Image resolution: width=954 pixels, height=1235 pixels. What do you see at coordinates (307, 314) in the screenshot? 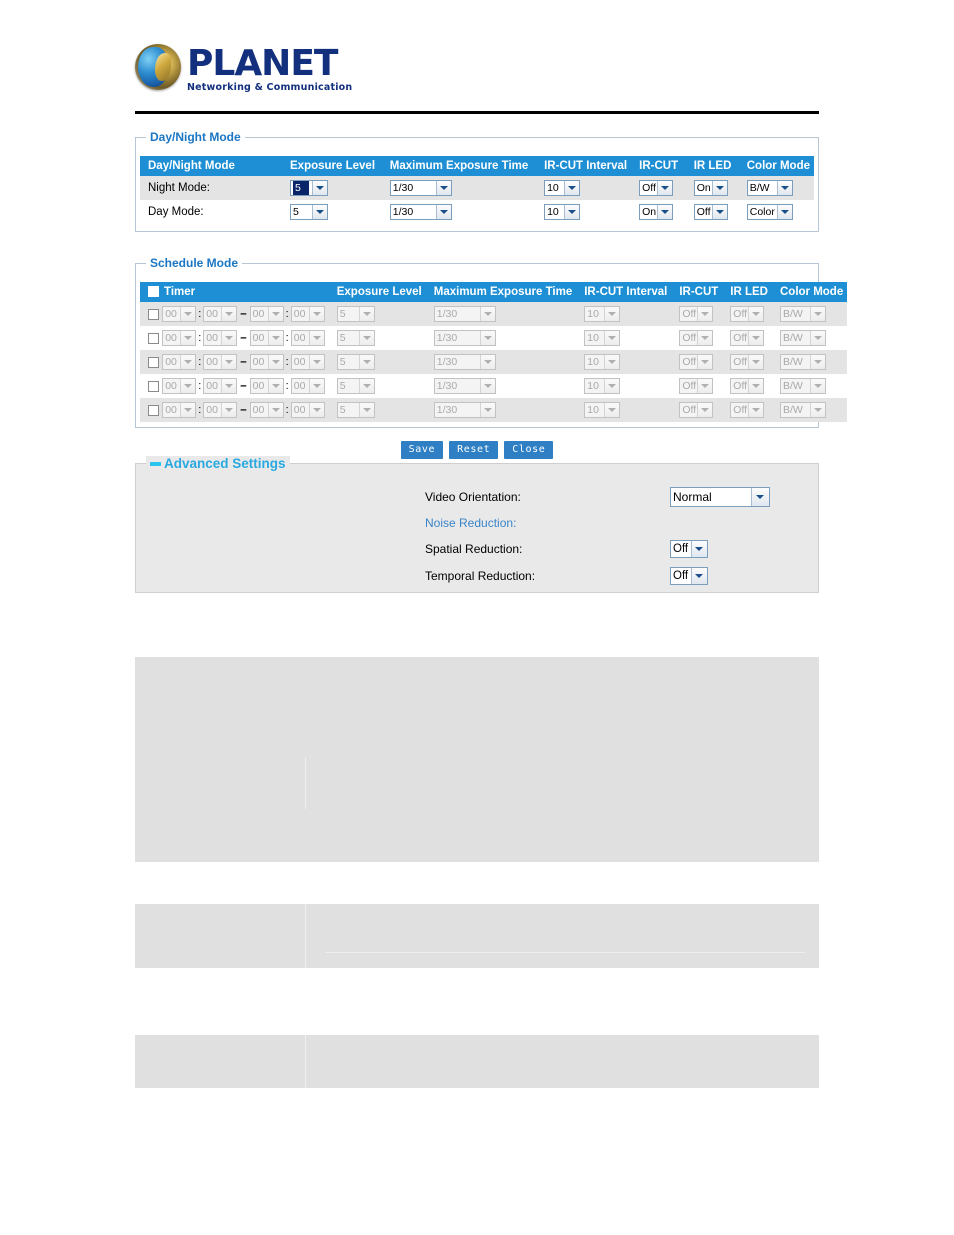
I see `schedule-row-1-end-minute-select: 00` at bounding box center [307, 314].